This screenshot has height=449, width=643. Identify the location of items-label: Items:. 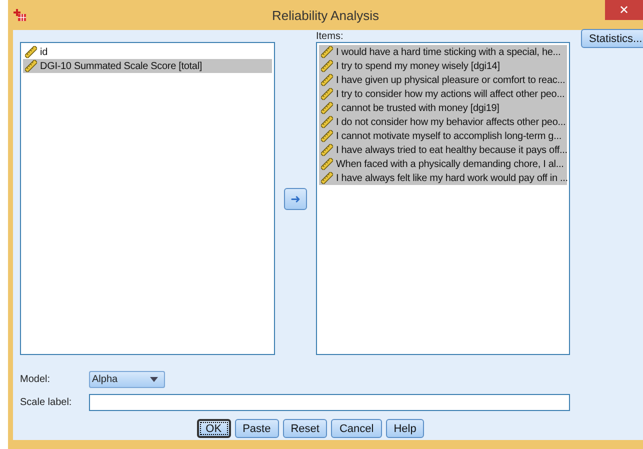
(330, 36).